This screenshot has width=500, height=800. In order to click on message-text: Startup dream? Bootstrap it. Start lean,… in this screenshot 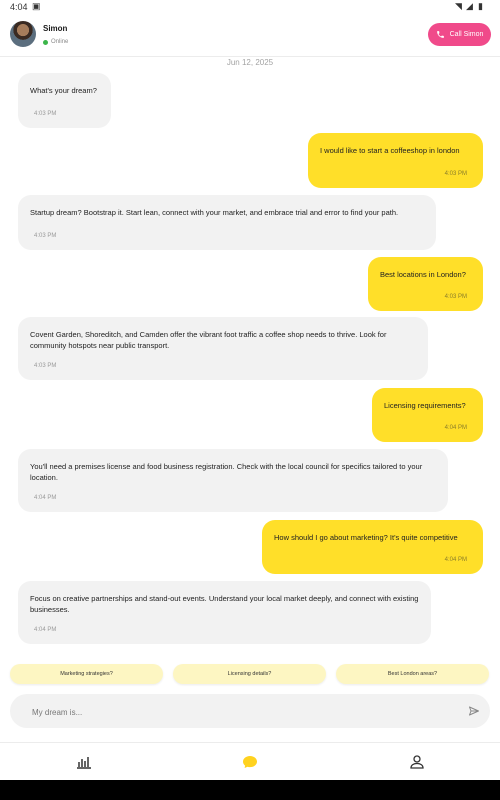, I will do `click(214, 212)`.